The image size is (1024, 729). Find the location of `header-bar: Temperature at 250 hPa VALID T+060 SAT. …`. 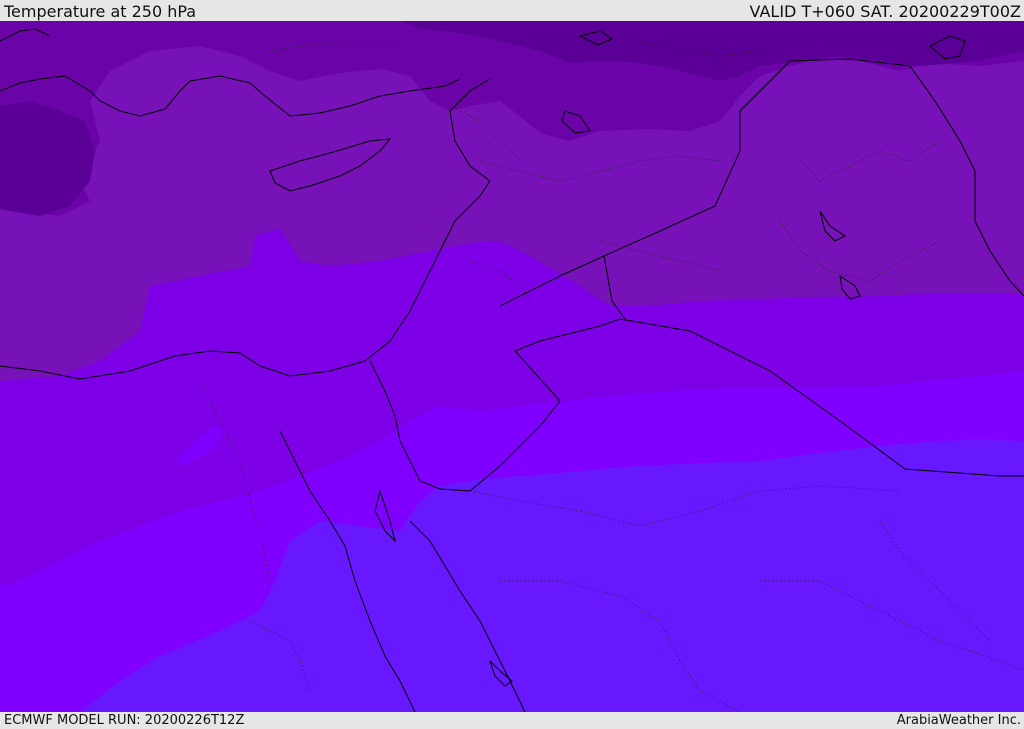

header-bar: Temperature at 250 hPa VALID T+060 SAT. … is located at coordinates (512, 10).